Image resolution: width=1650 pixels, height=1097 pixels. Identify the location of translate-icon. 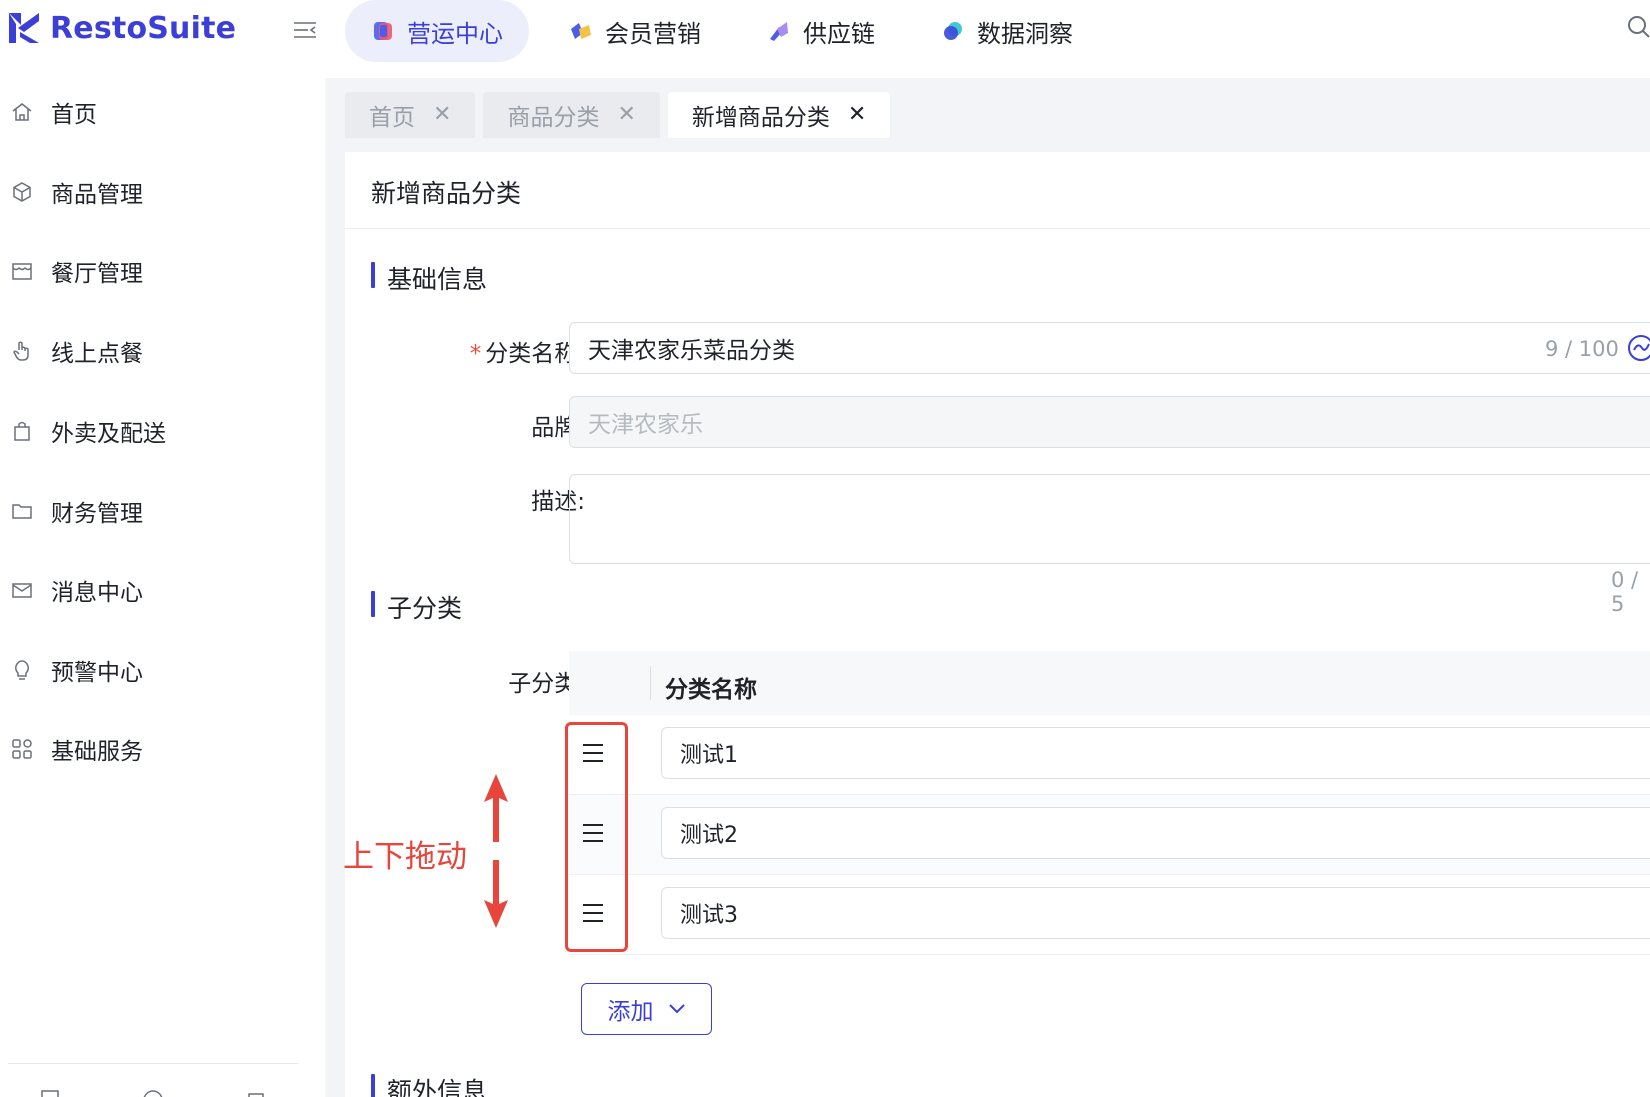
(1638, 348).